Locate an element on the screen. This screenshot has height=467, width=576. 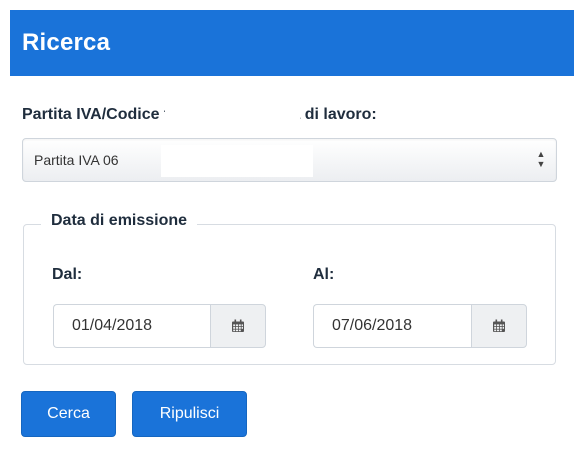
to-date-input is located at coordinates (392, 326).